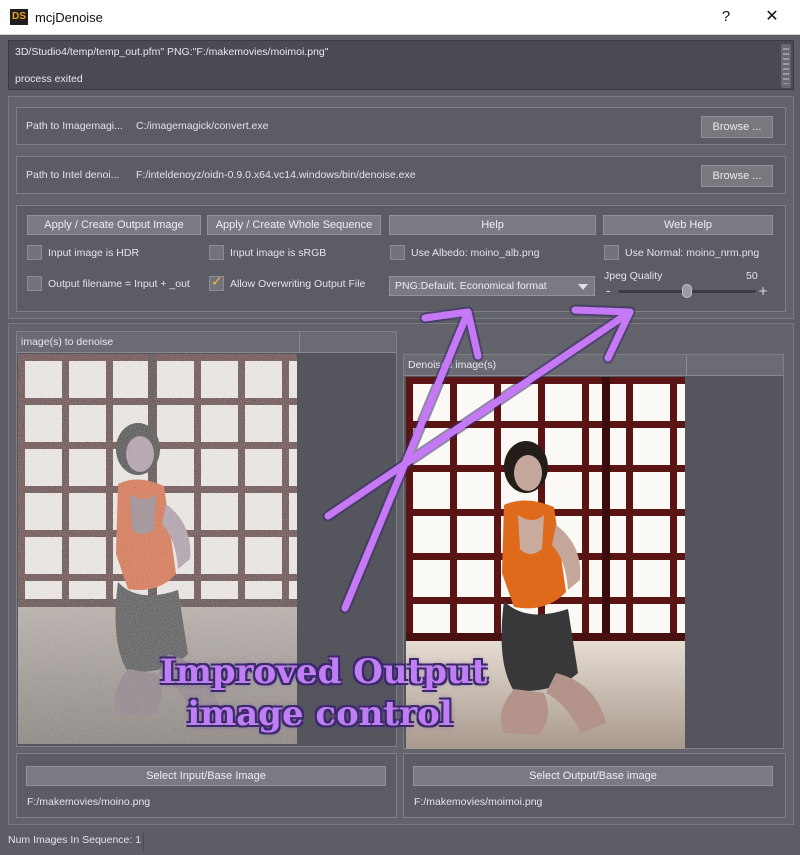 This screenshot has height=855, width=800. What do you see at coordinates (69, 17) in the screenshot?
I see `window-title: mcjDenoise` at bounding box center [69, 17].